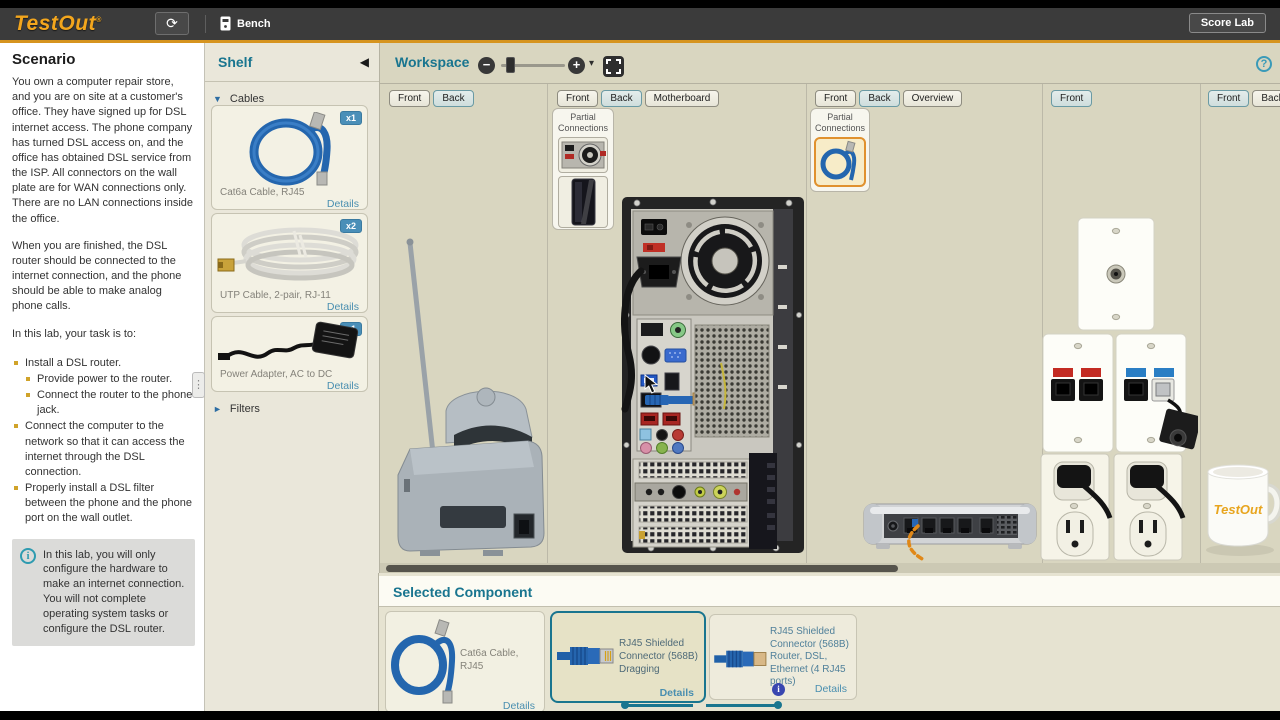 The height and width of the screenshot is (720, 1280). Describe the element at coordinates (578, 98) in the screenshot. I see `computer-front-button: Front` at that location.